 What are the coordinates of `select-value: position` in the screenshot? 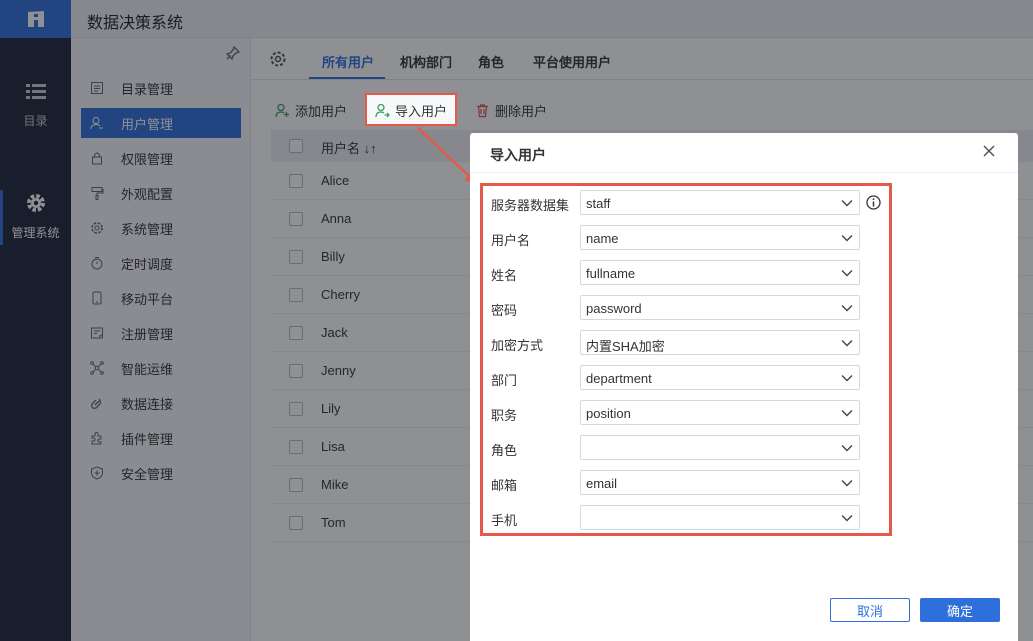 It's located at (608, 413).